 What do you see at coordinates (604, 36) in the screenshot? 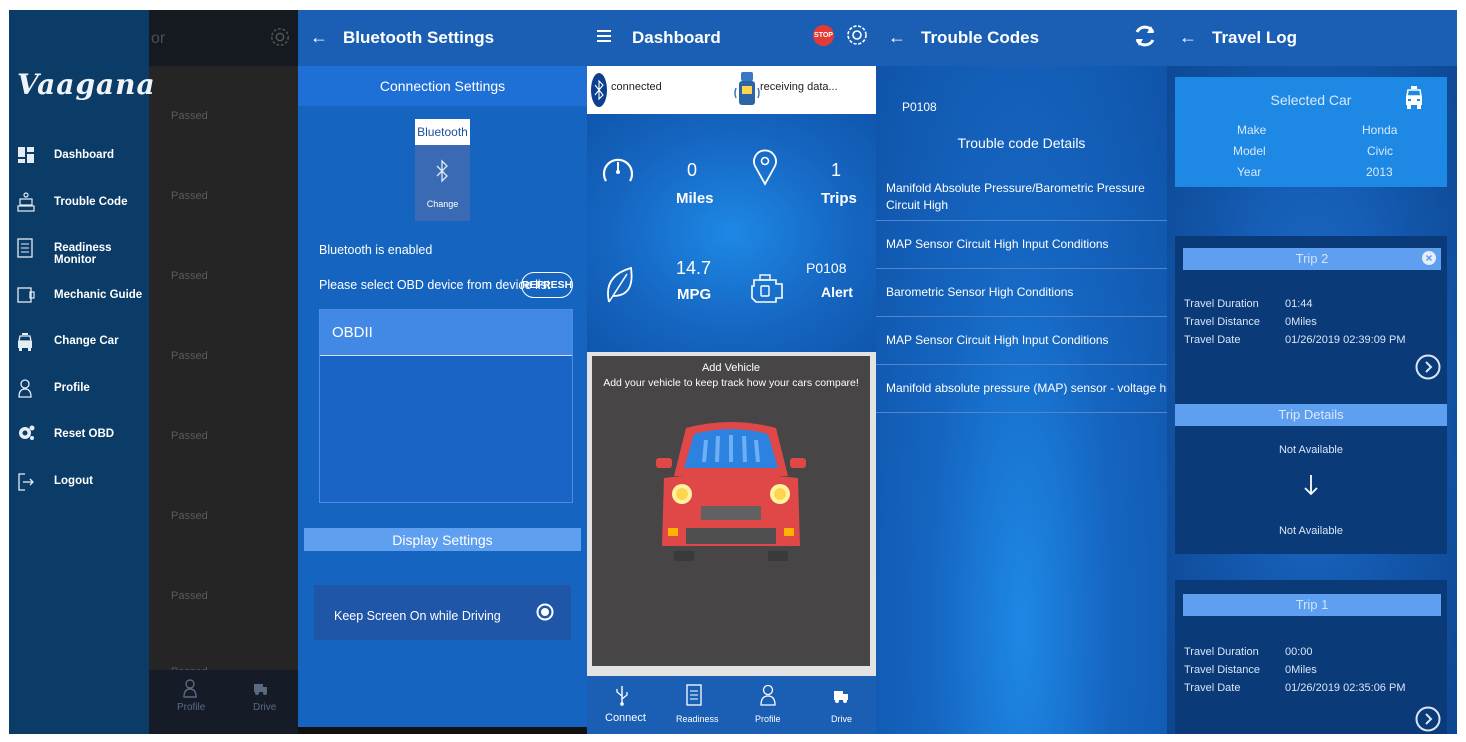
I see `menu-icon` at bounding box center [604, 36].